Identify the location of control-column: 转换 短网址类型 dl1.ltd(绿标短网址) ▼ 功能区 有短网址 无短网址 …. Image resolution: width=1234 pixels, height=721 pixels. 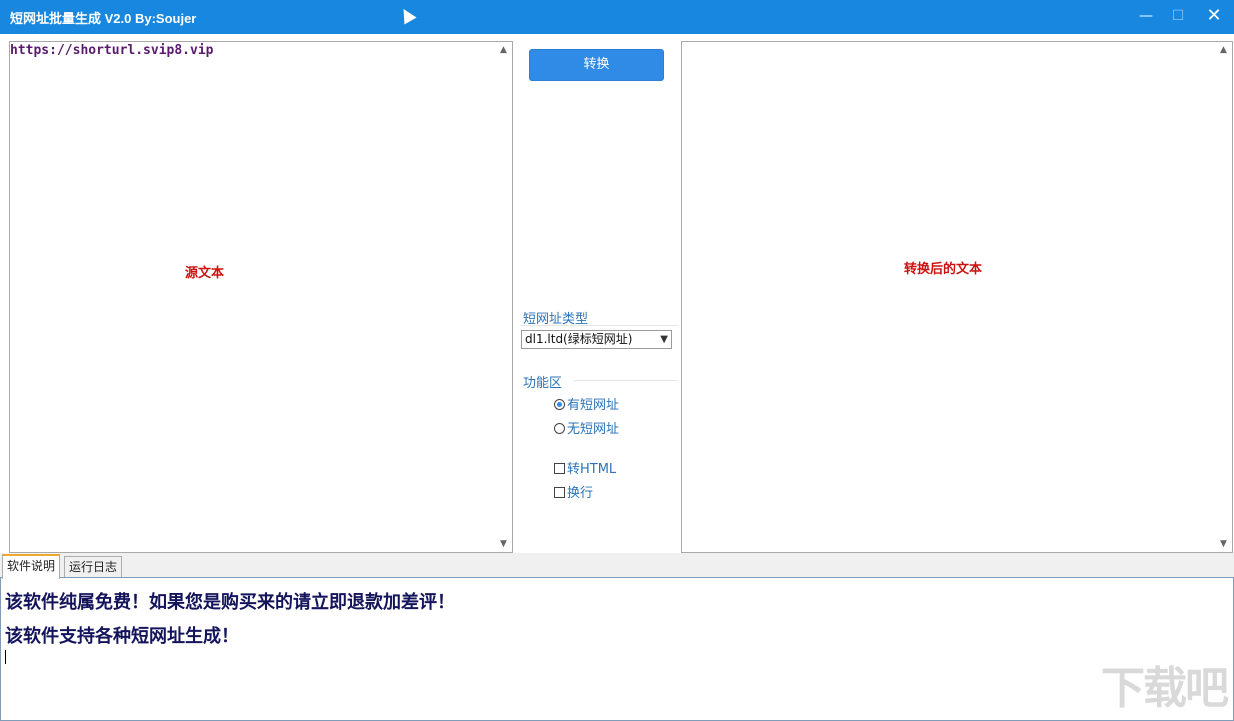
(597, 293).